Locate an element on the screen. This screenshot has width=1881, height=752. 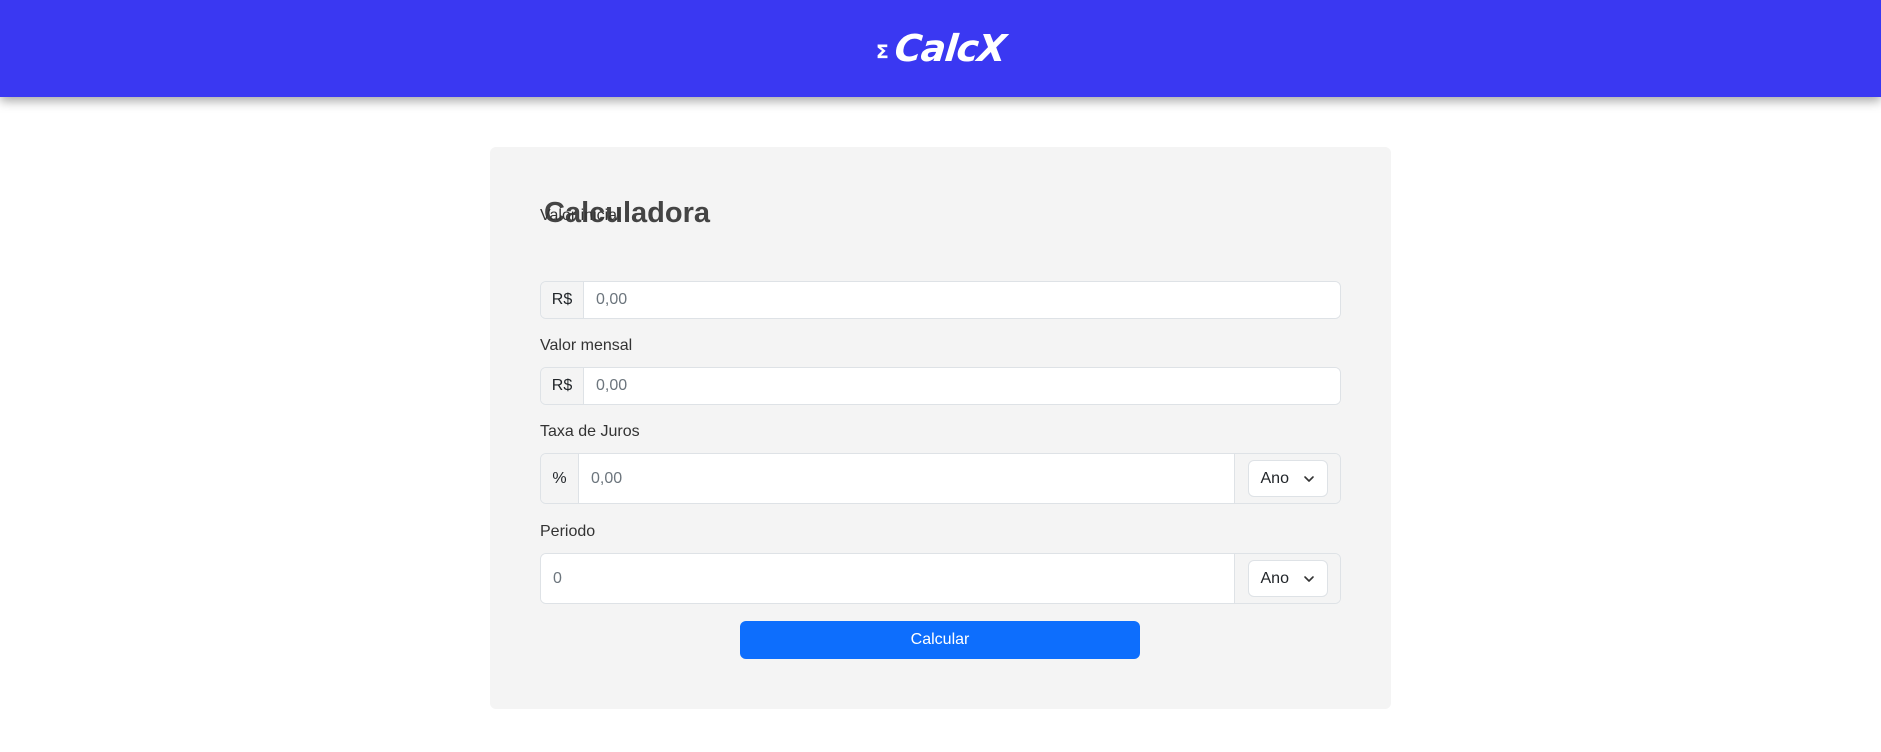
interest-rate-unit-select: Ano is located at coordinates (1287, 478).